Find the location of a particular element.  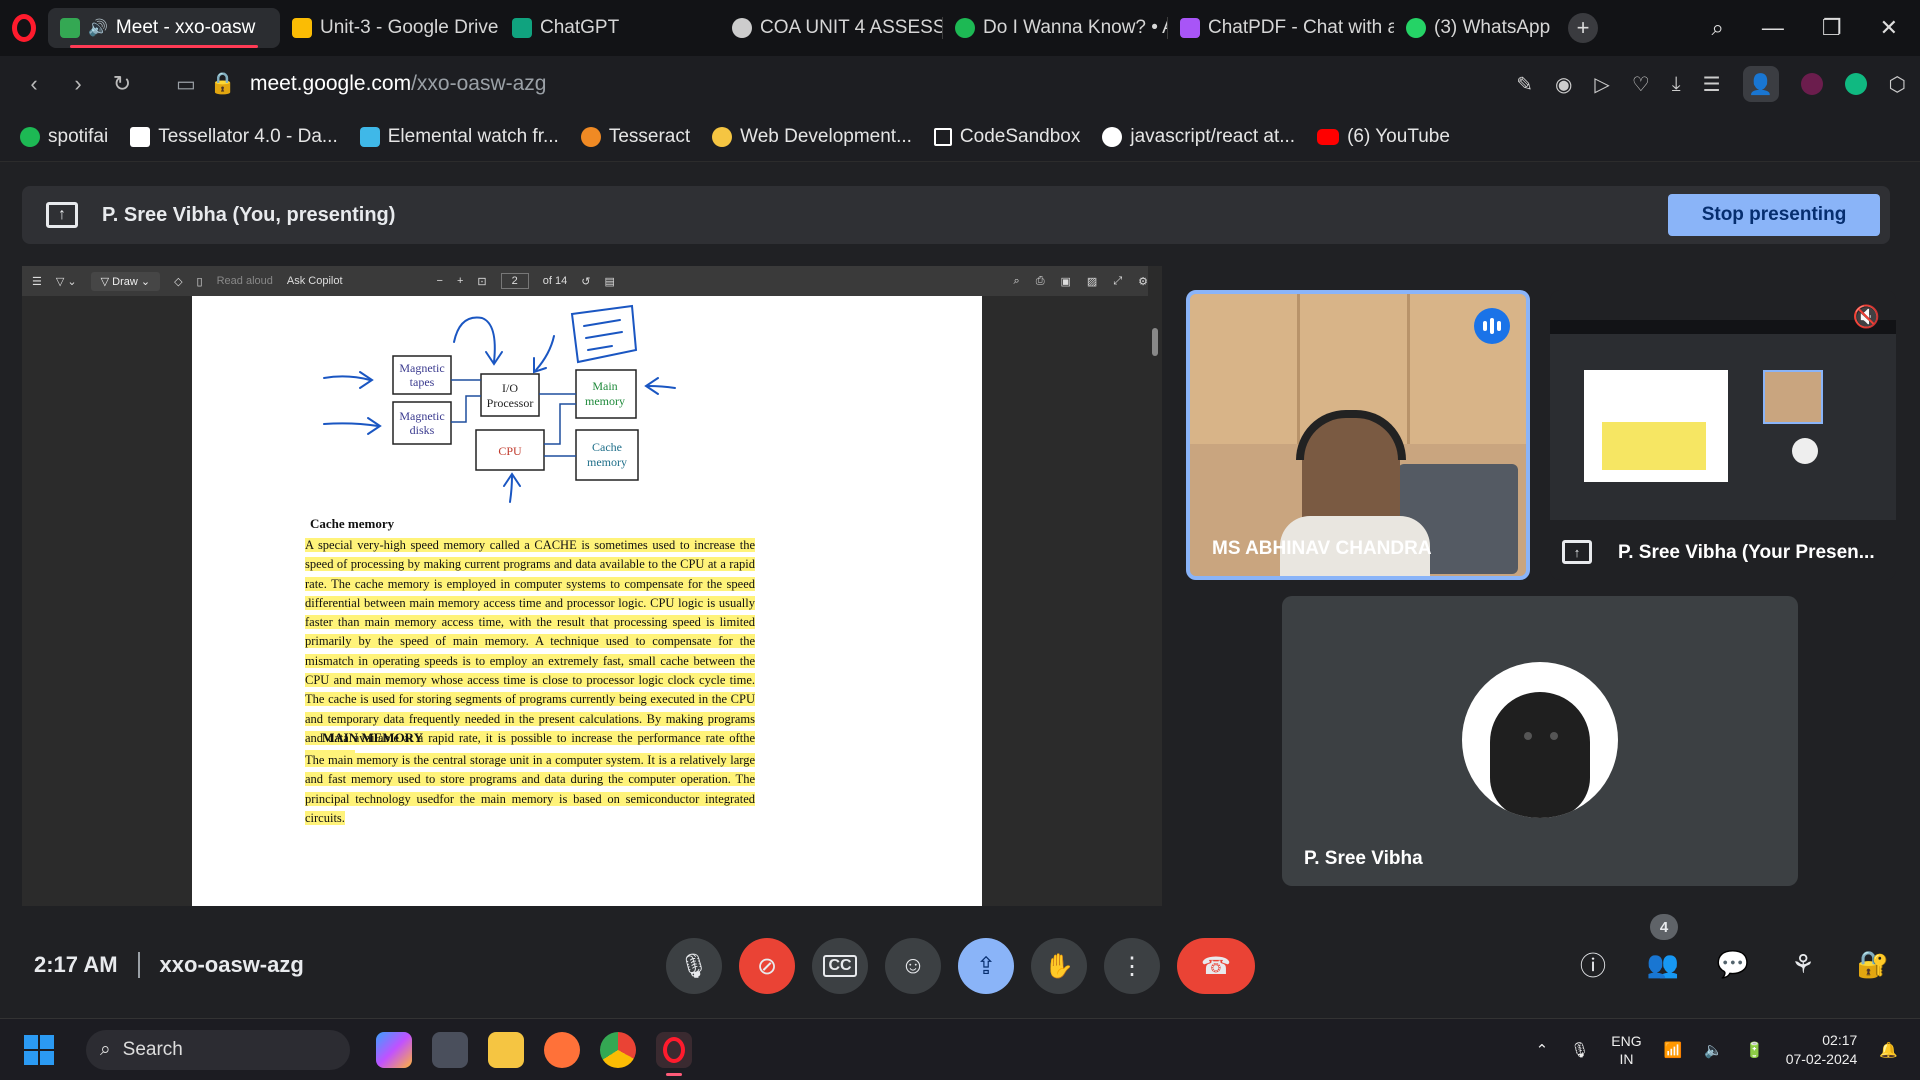

reload-icon: ↻ is located at coordinates (122, 84).